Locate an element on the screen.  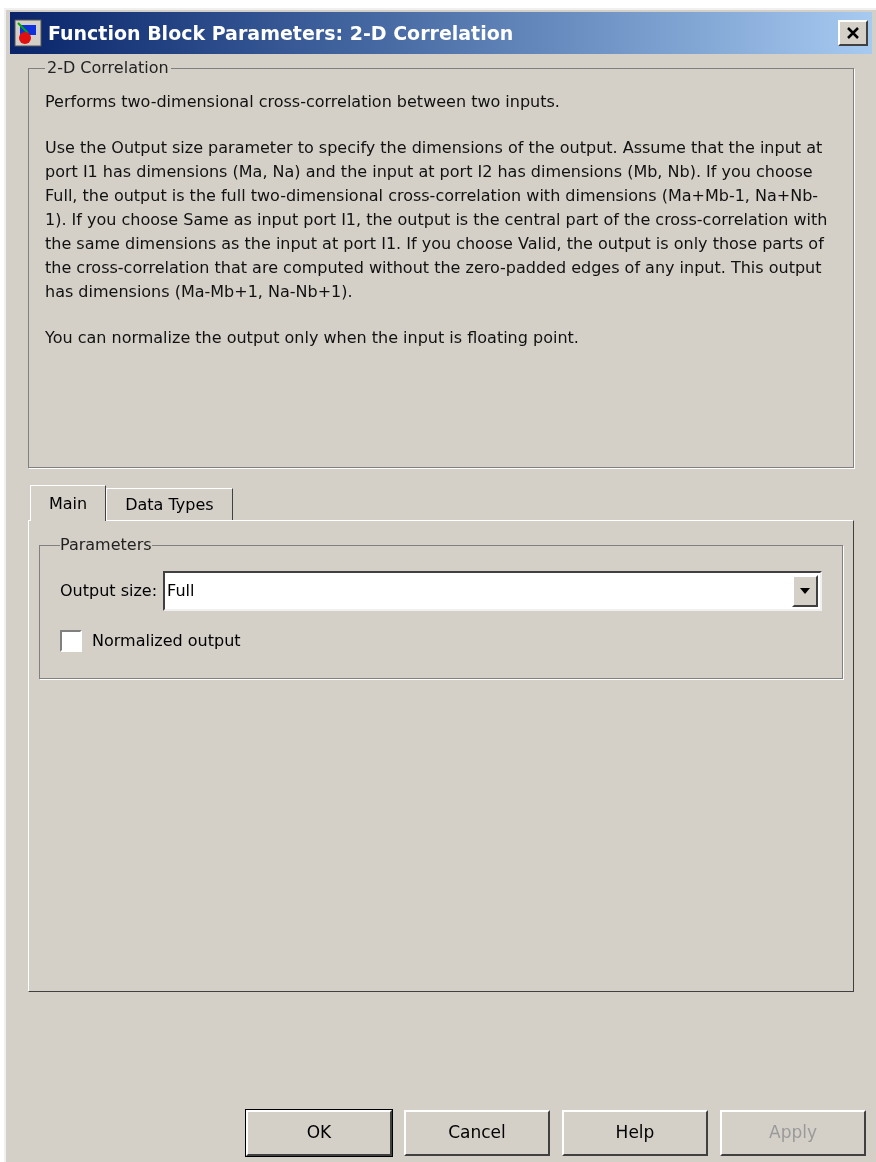
checkbox is located at coordinates (71, 641).